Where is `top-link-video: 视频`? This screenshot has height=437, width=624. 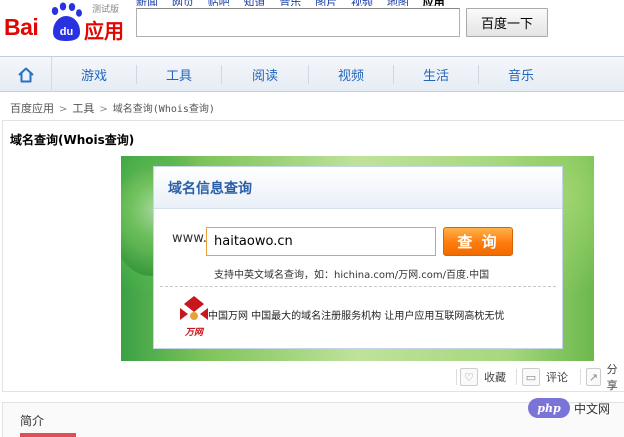
top-link-video: 视频 is located at coordinates (362, 3).